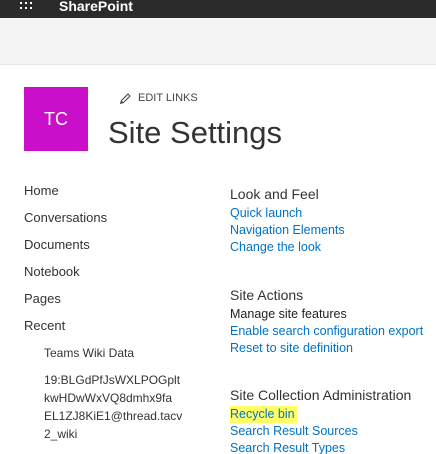 Image resolution: width=436 pixels, height=454 pixels. I want to click on page-title: Site Settings, so click(195, 132).